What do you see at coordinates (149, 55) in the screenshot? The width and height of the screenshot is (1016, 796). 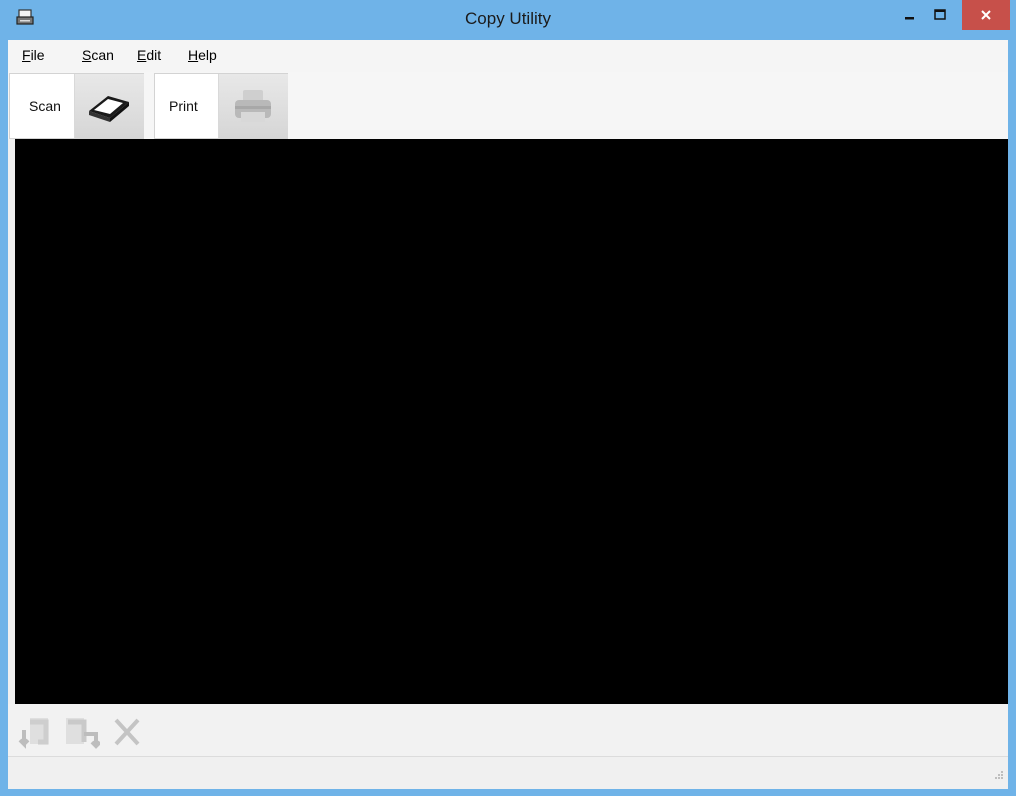 I see `menu-edit: Edit` at bounding box center [149, 55].